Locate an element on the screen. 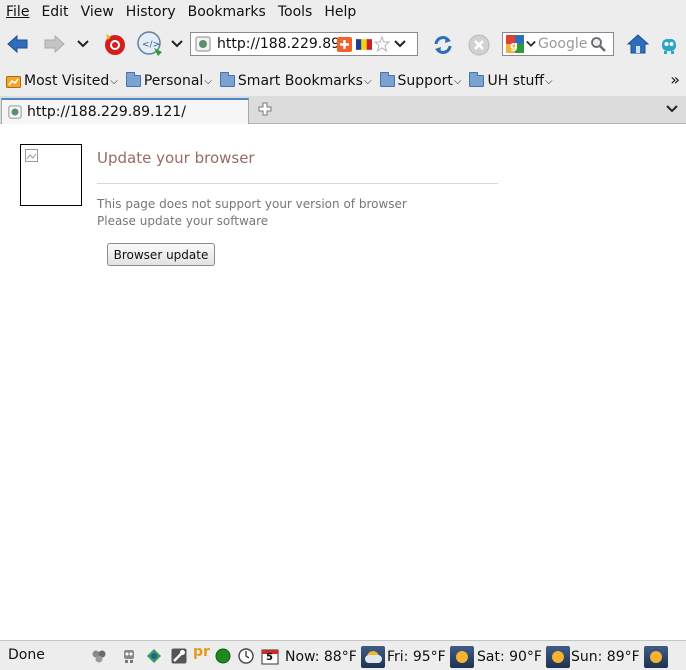  status-text: Done is located at coordinates (26, 655).